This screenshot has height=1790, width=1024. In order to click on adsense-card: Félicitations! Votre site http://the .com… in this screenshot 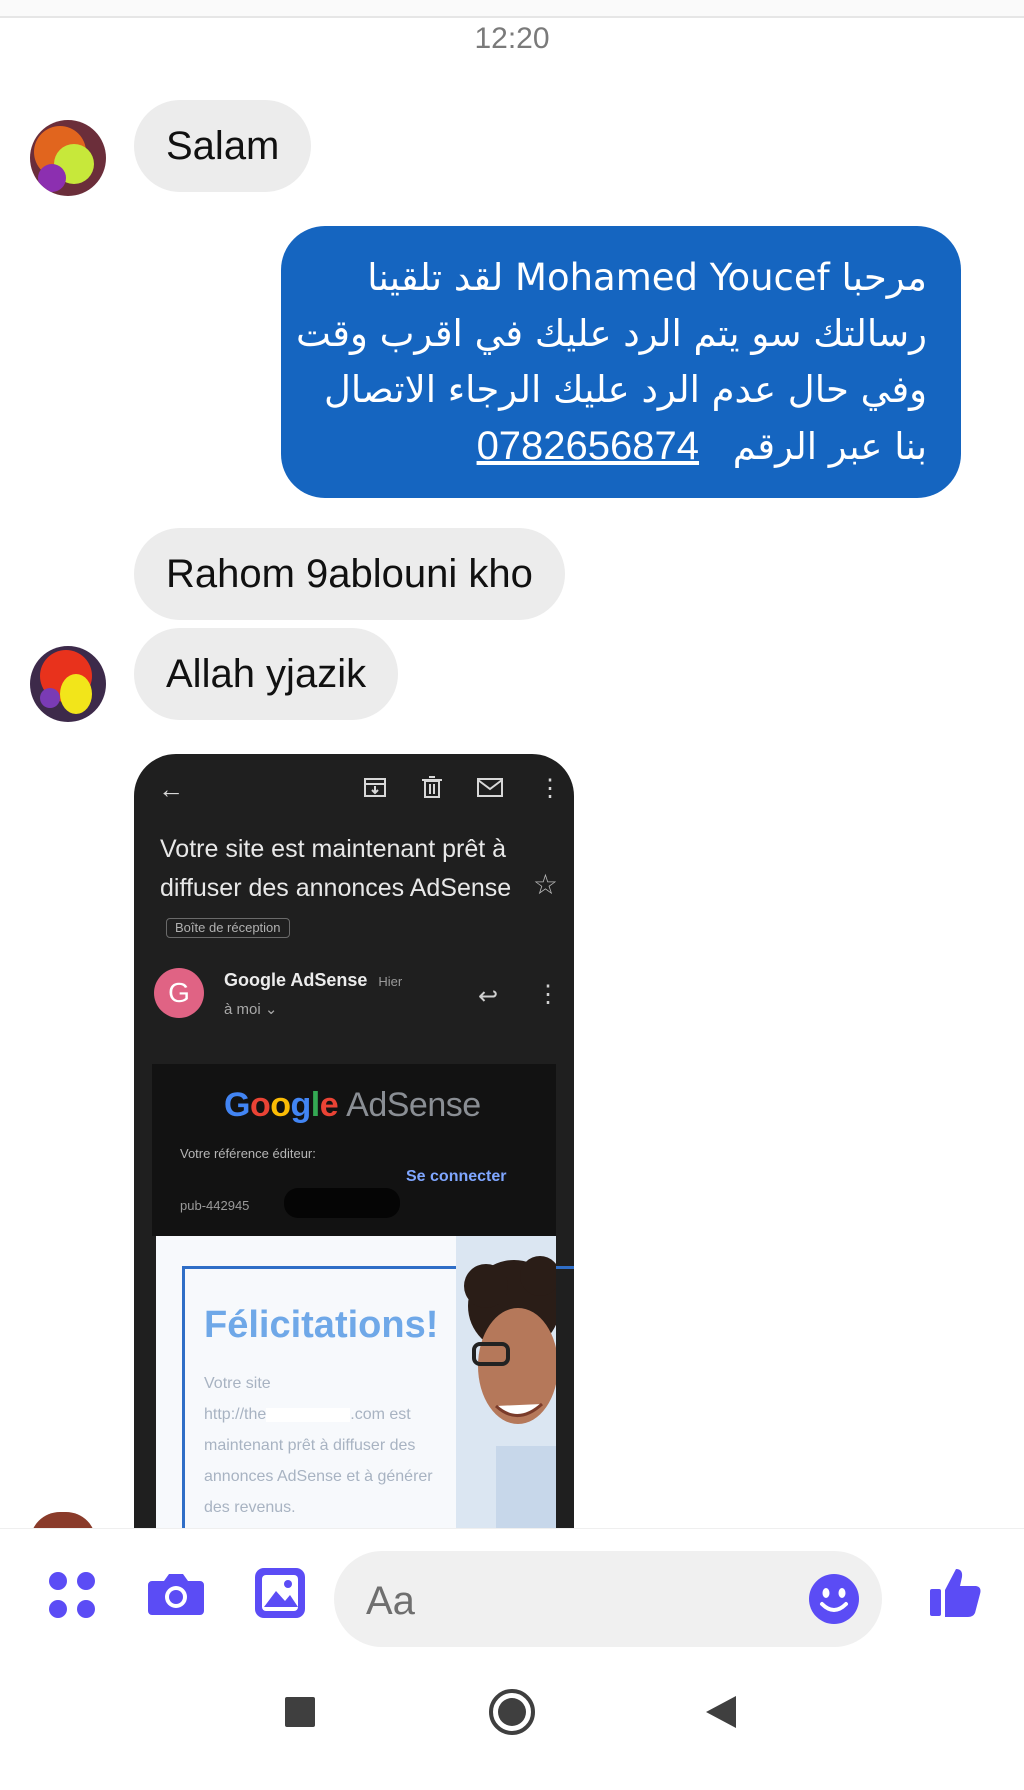, I will do `click(365, 1385)`.